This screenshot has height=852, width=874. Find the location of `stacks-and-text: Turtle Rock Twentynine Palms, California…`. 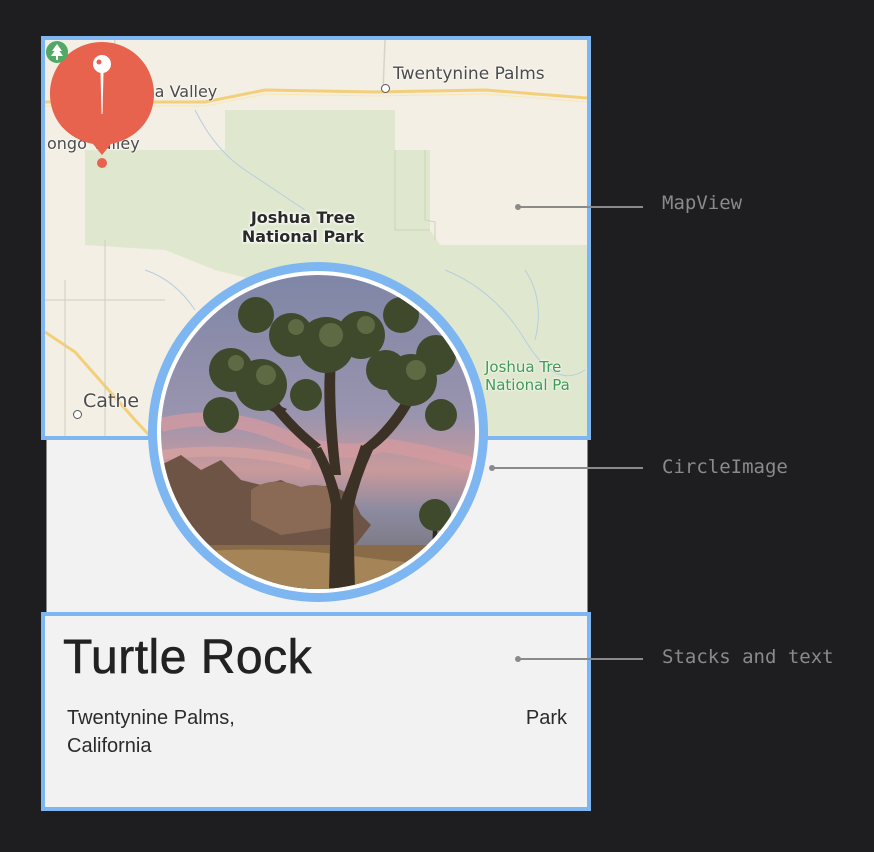

stacks-and-text: Turtle Rock Twentynine Palms, California… is located at coordinates (316, 711).